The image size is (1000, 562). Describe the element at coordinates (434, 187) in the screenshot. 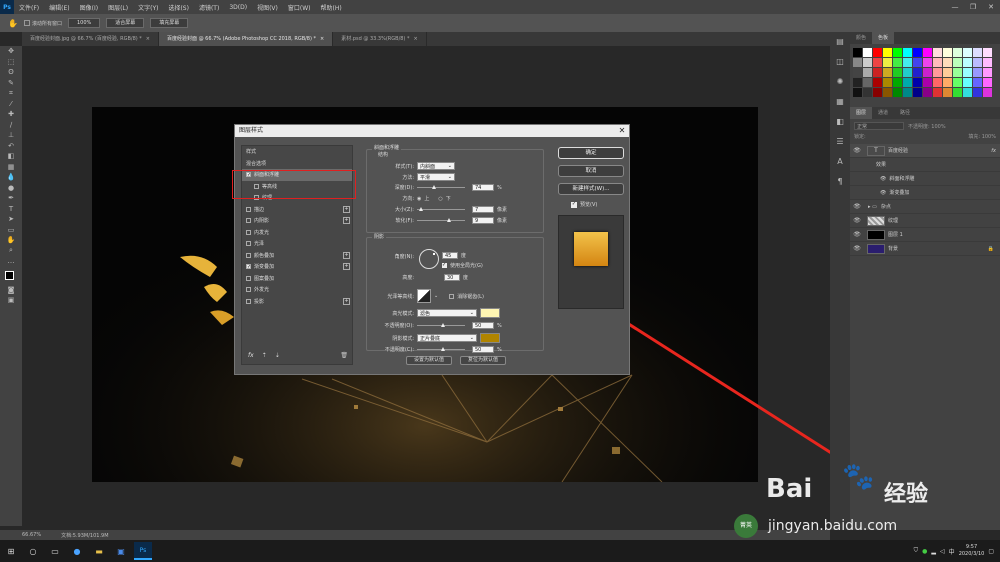

I see `slider-handle` at that location.